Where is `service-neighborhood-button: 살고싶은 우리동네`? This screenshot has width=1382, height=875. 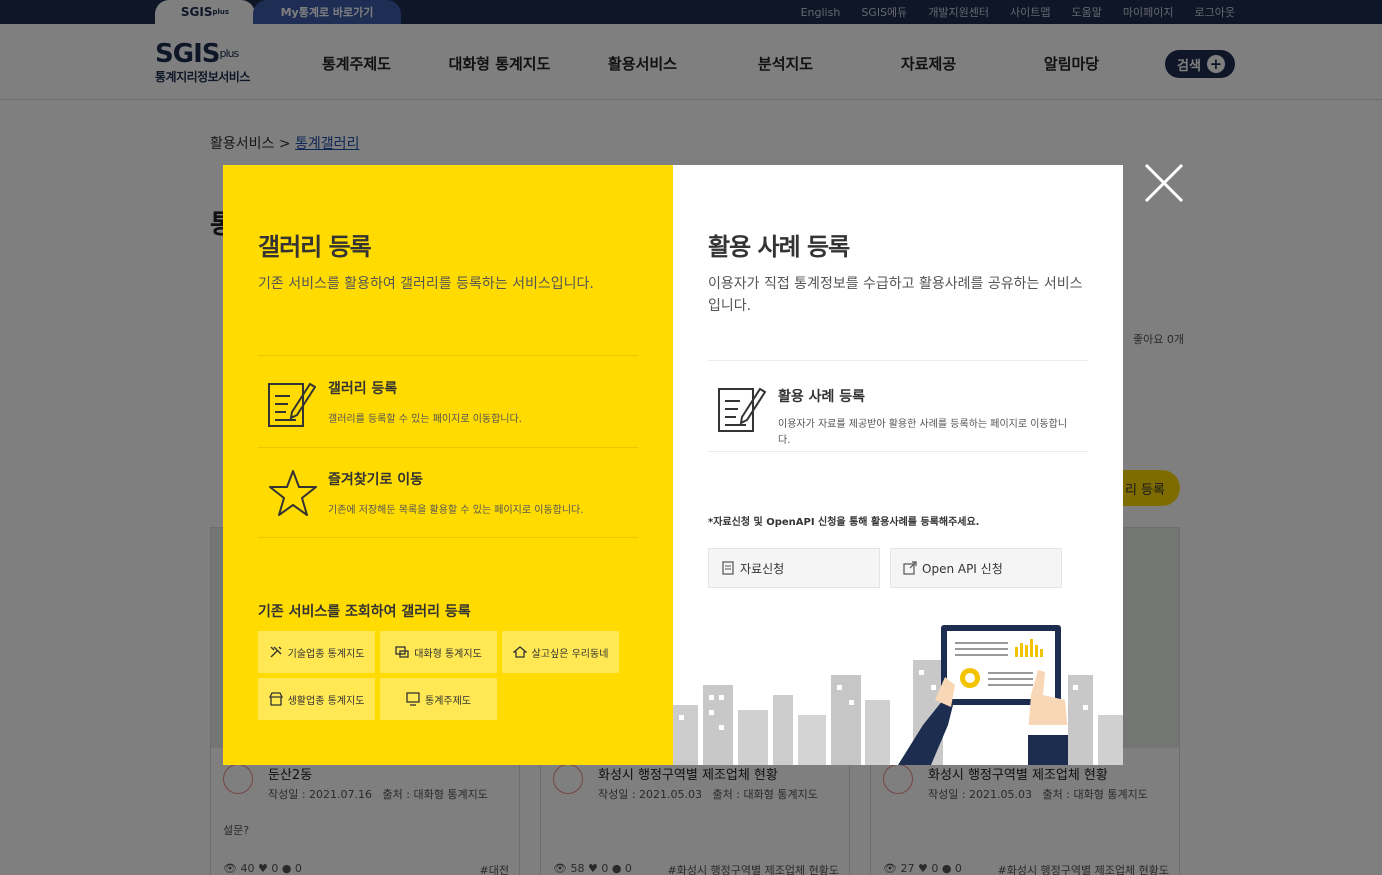 service-neighborhood-button: 살고싶은 우리동네 is located at coordinates (560, 652).